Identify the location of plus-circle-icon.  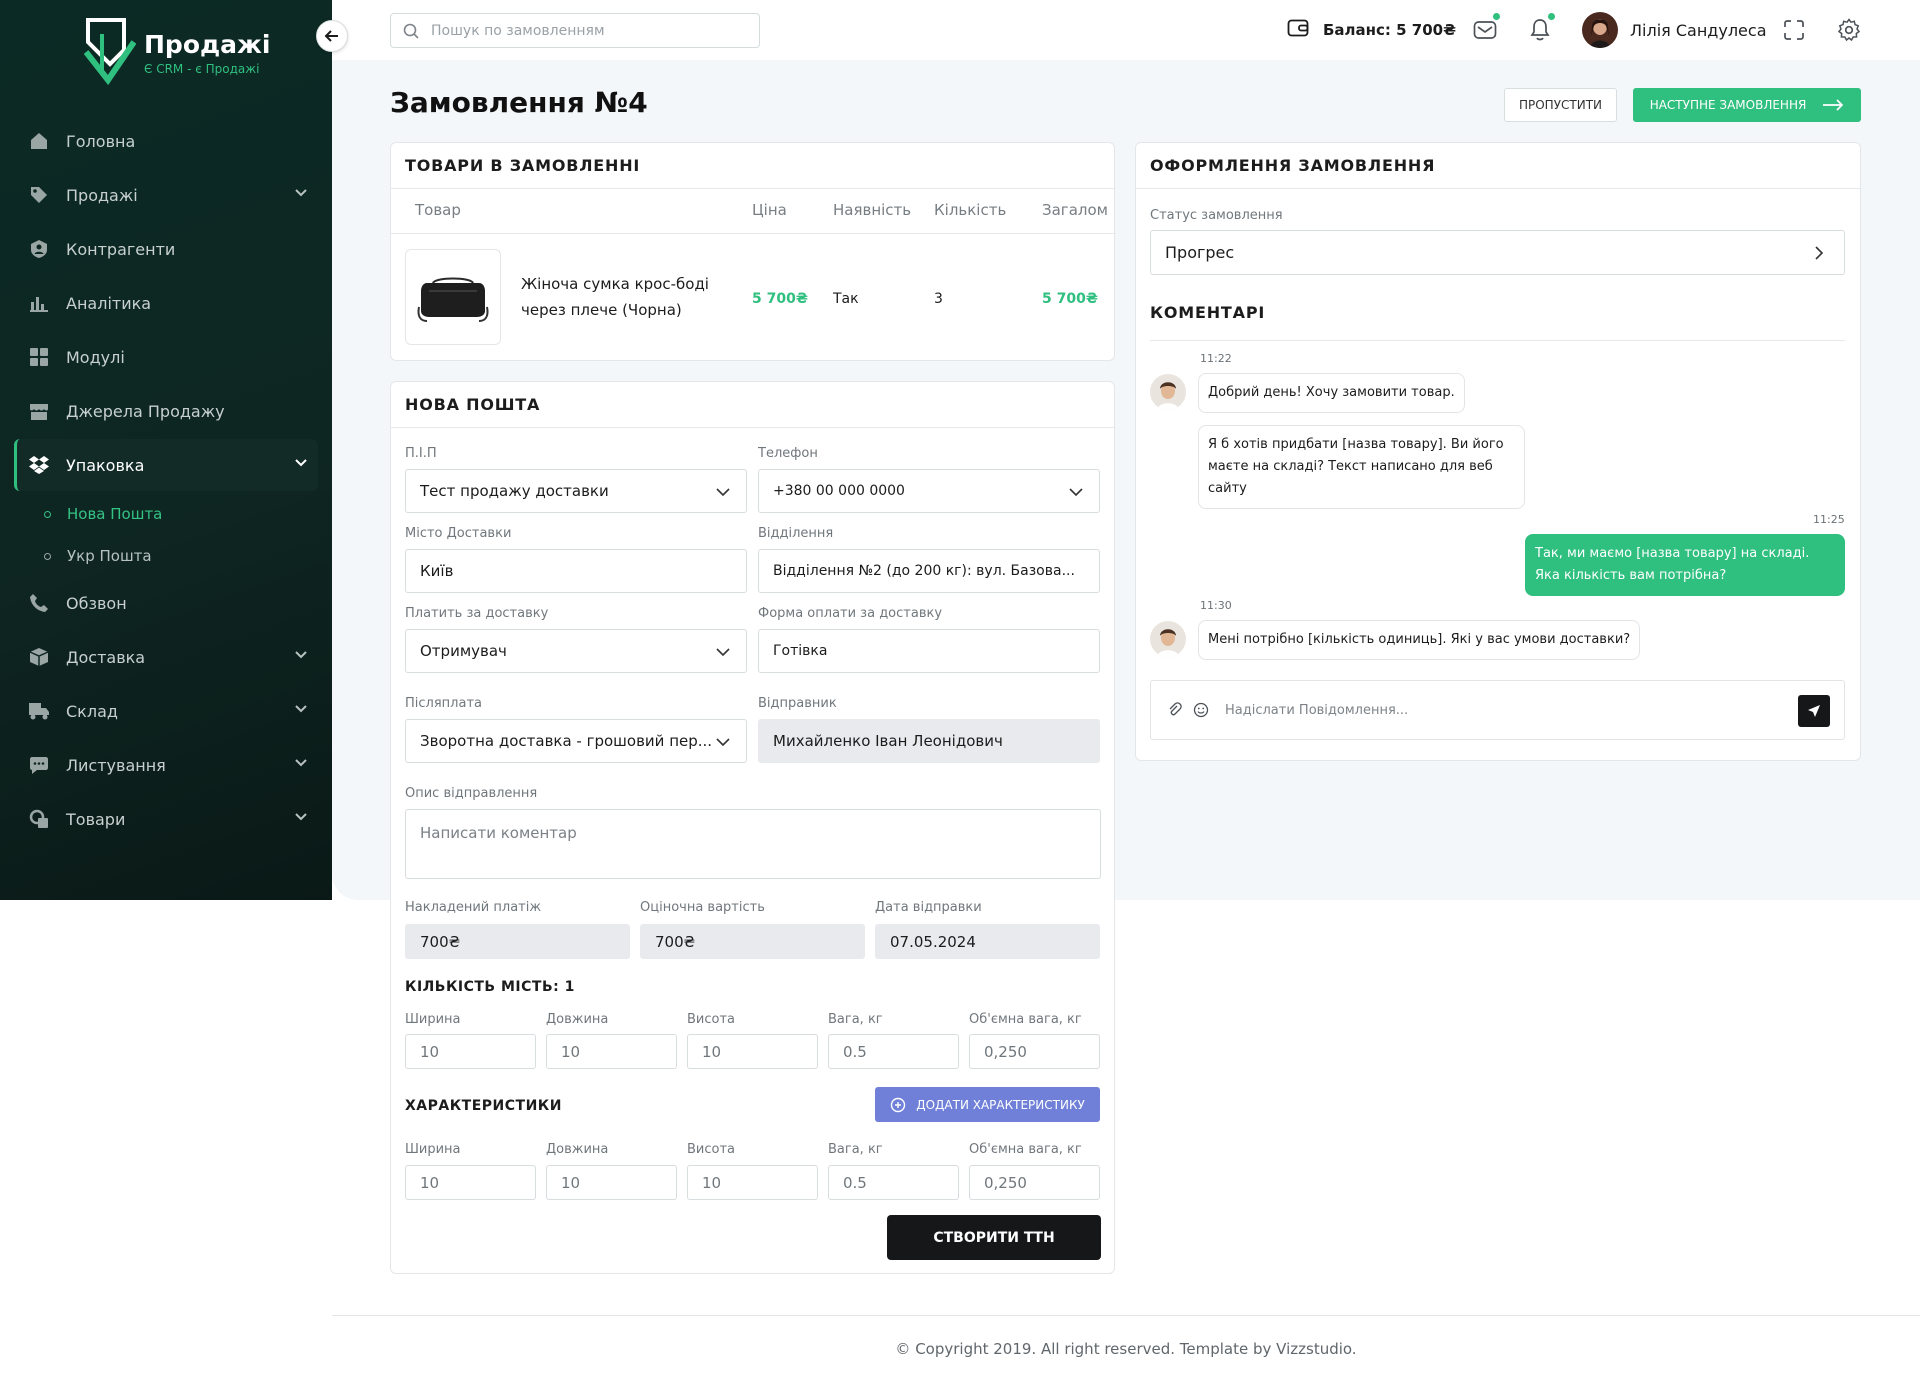
(898, 1104).